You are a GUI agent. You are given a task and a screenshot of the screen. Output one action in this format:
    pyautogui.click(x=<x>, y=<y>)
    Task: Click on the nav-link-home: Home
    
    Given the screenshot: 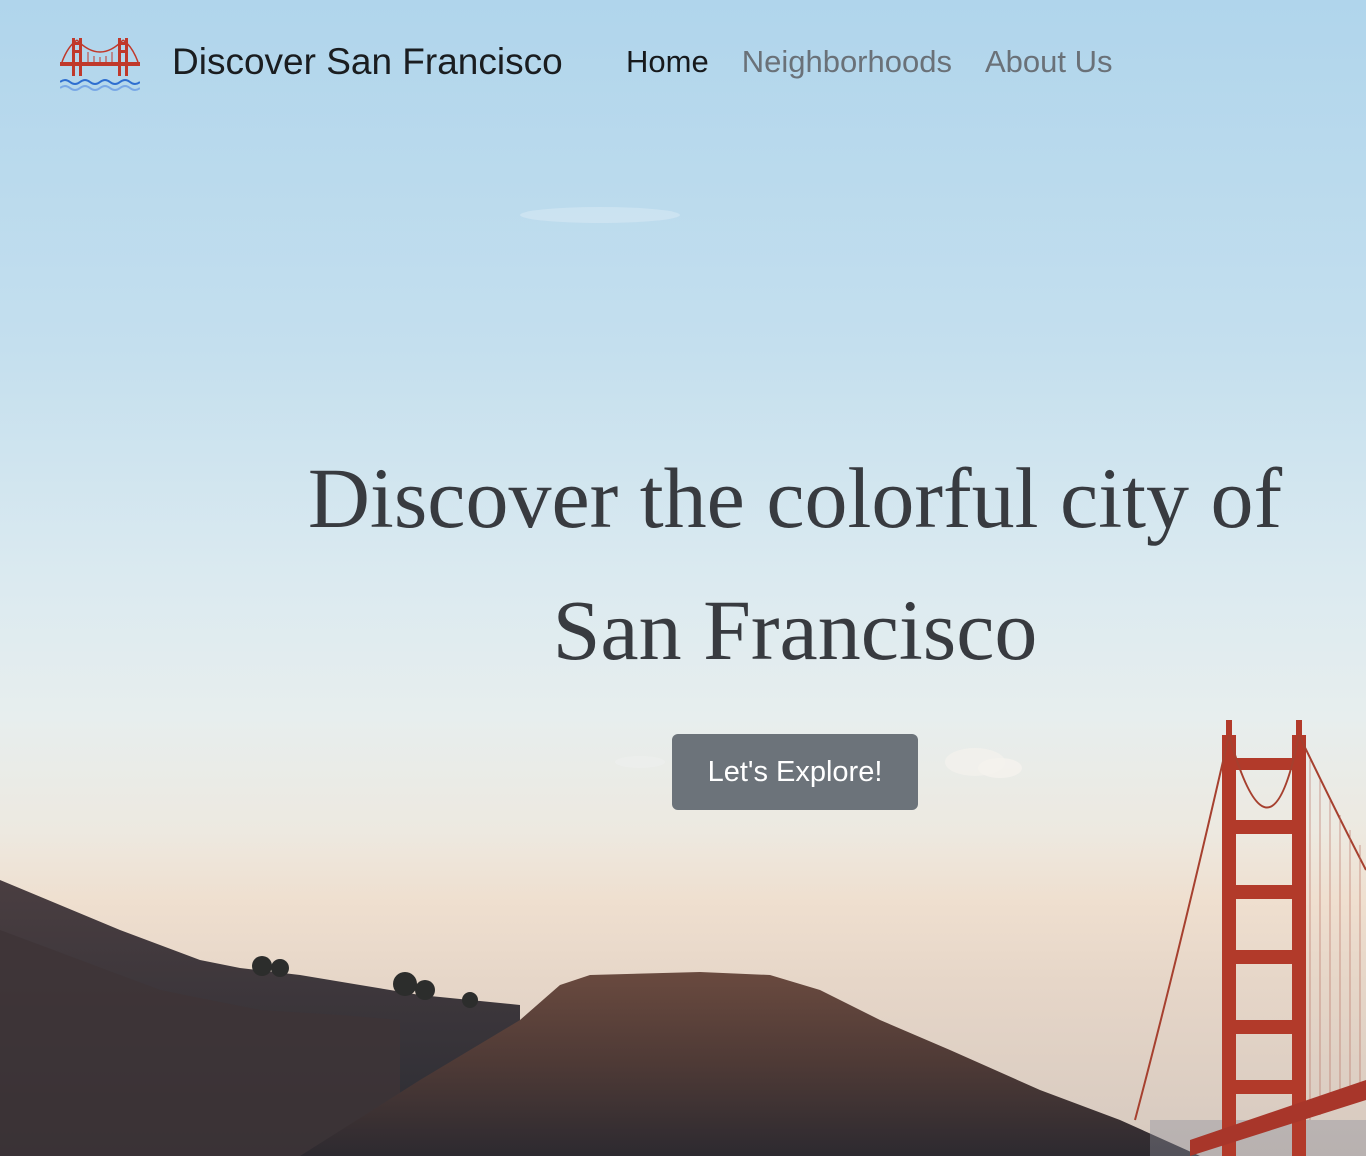 What is the action you would take?
    pyautogui.click(x=667, y=62)
    